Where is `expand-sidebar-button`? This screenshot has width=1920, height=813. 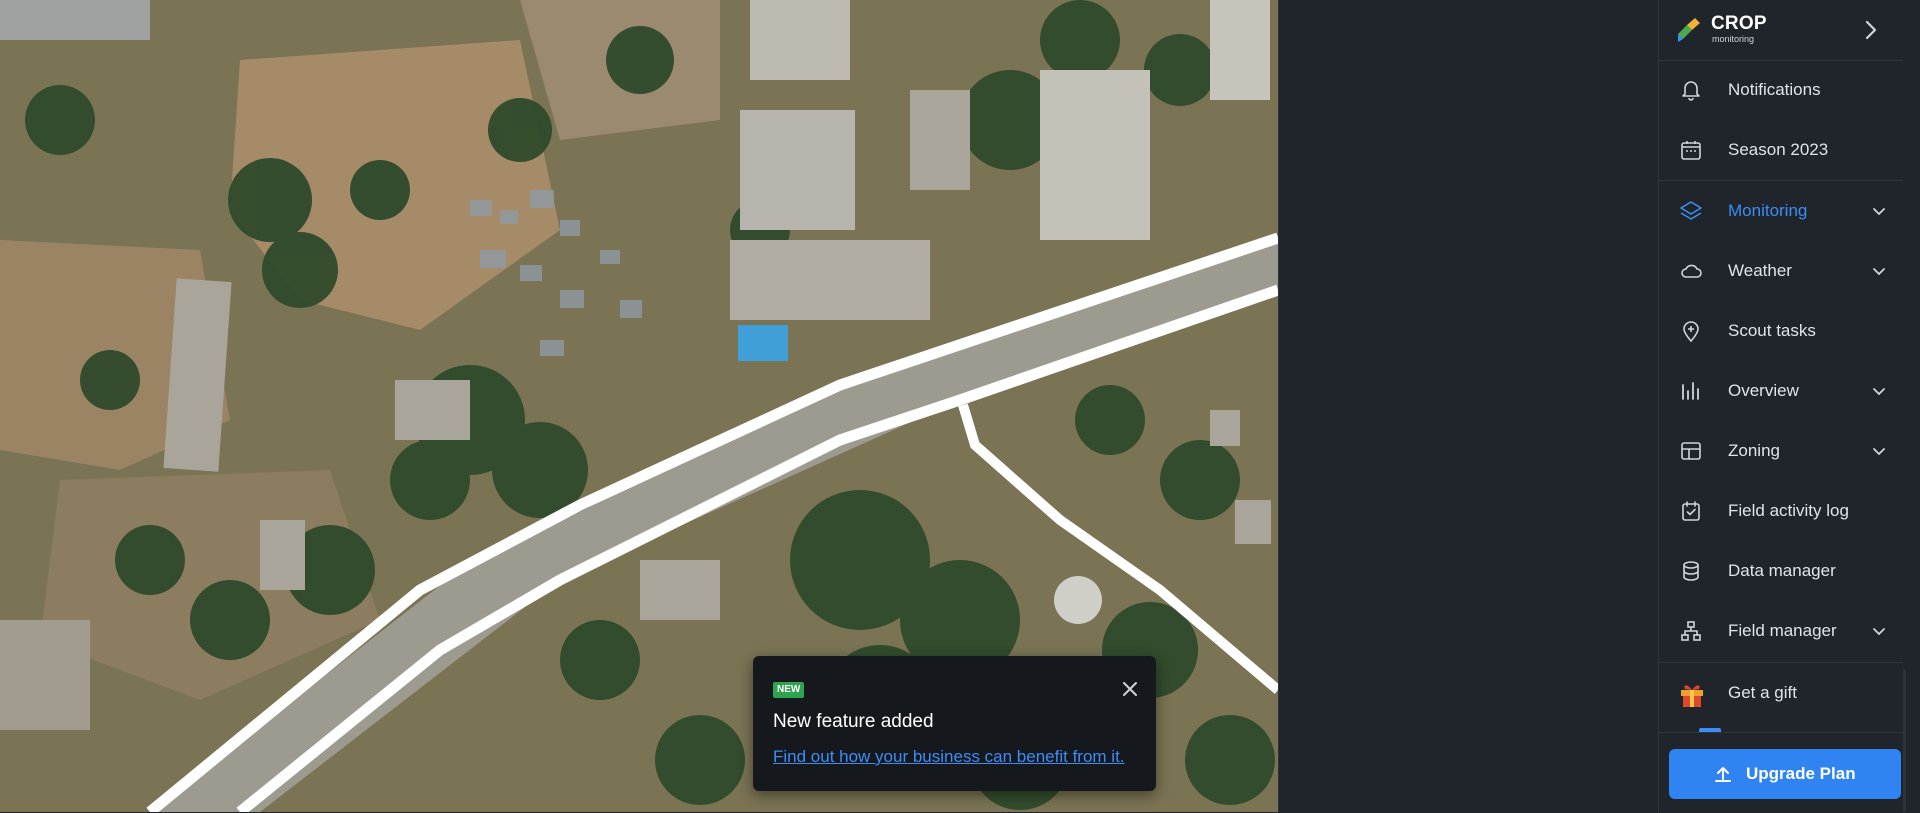
expand-sidebar-button is located at coordinates (1871, 30).